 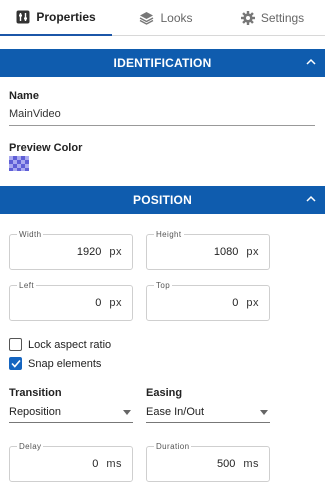 What do you see at coordinates (89, 252) in the screenshot?
I see `width-value: 1920` at bounding box center [89, 252].